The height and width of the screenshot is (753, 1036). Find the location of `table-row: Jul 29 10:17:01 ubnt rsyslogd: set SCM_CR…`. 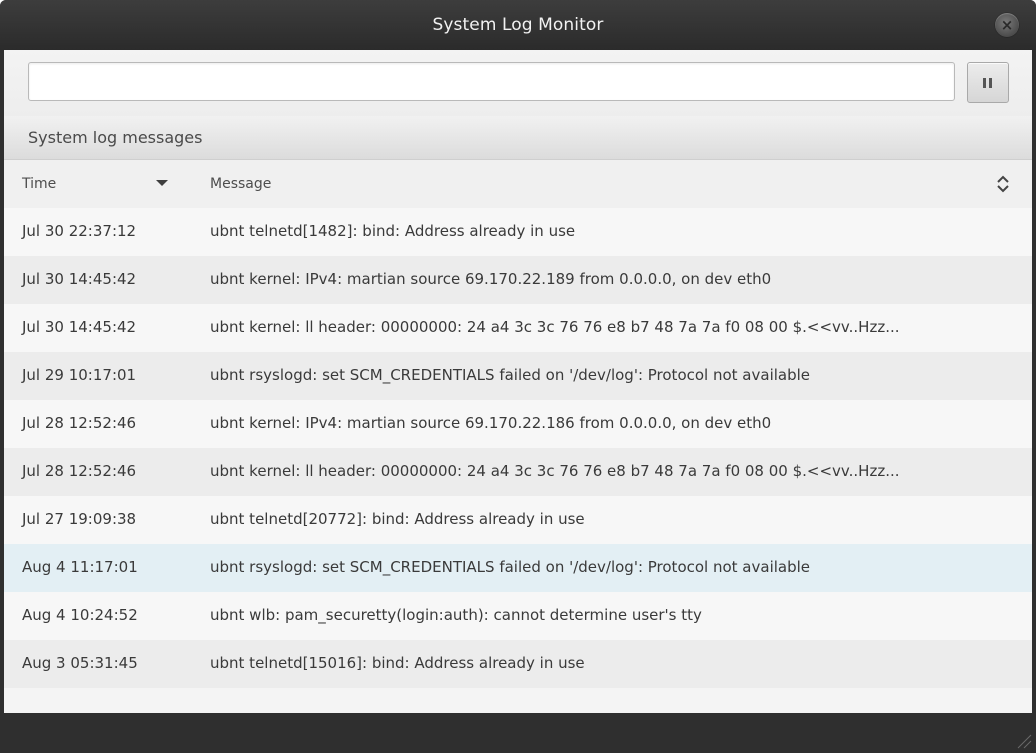

table-row: Jul 29 10:17:01 ubnt rsyslogd: set SCM_CR… is located at coordinates (518, 376).